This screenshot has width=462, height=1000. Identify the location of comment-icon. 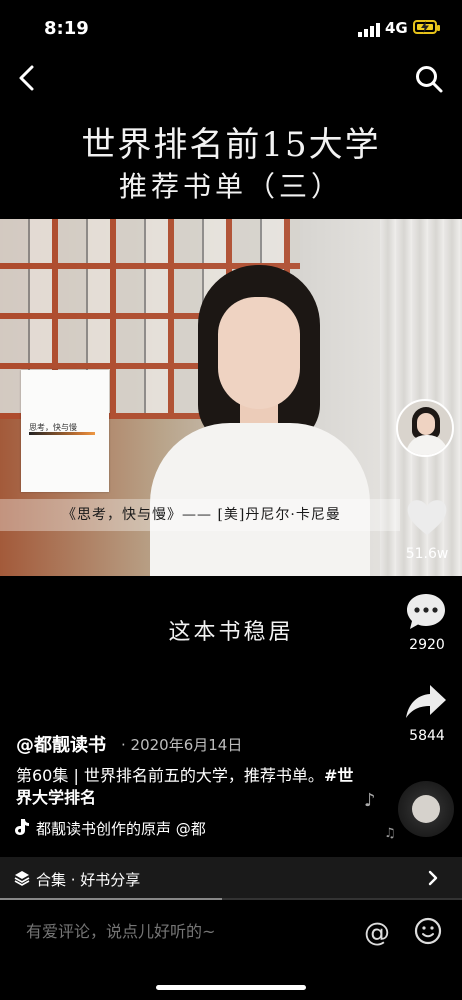
(426, 612).